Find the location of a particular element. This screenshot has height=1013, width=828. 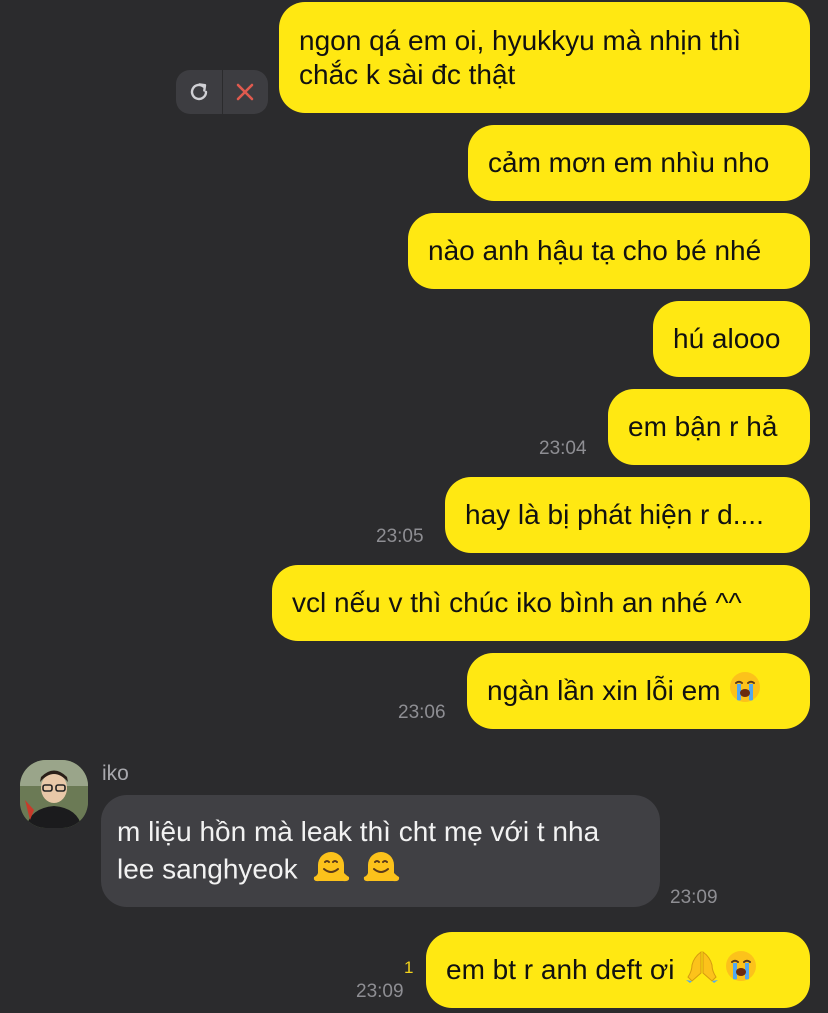

message-timestamp: 23:05 is located at coordinates (400, 536).